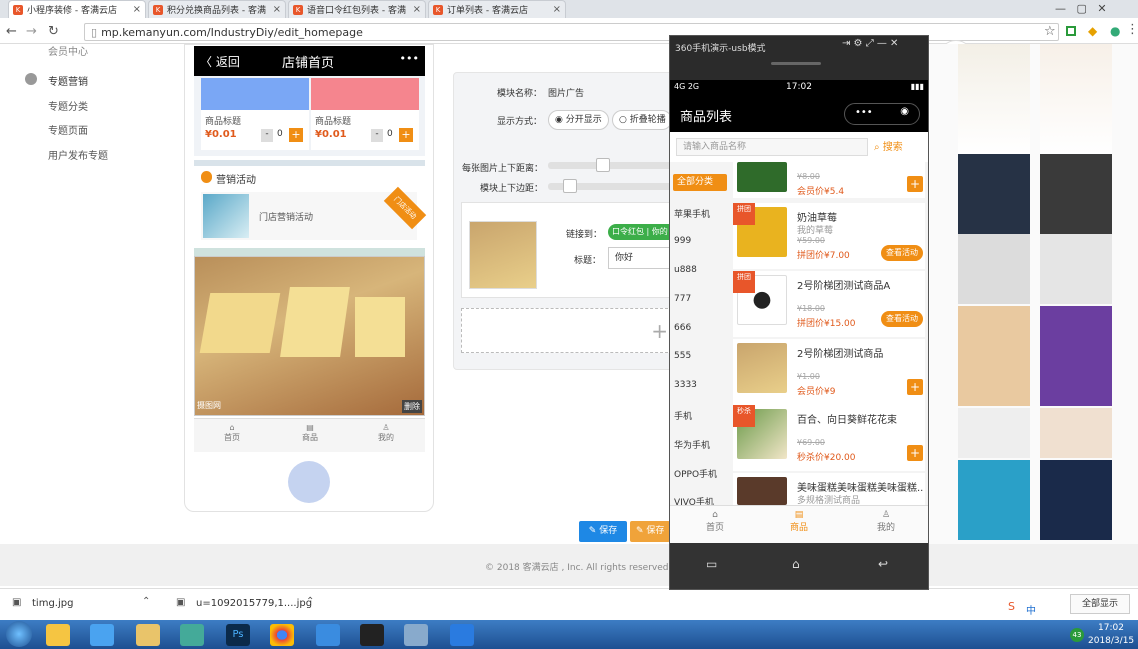 This screenshot has width=1138, height=649. What do you see at coordinates (412, 406) in the screenshot?
I see `delete-button: 删除` at bounding box center [412, 406].